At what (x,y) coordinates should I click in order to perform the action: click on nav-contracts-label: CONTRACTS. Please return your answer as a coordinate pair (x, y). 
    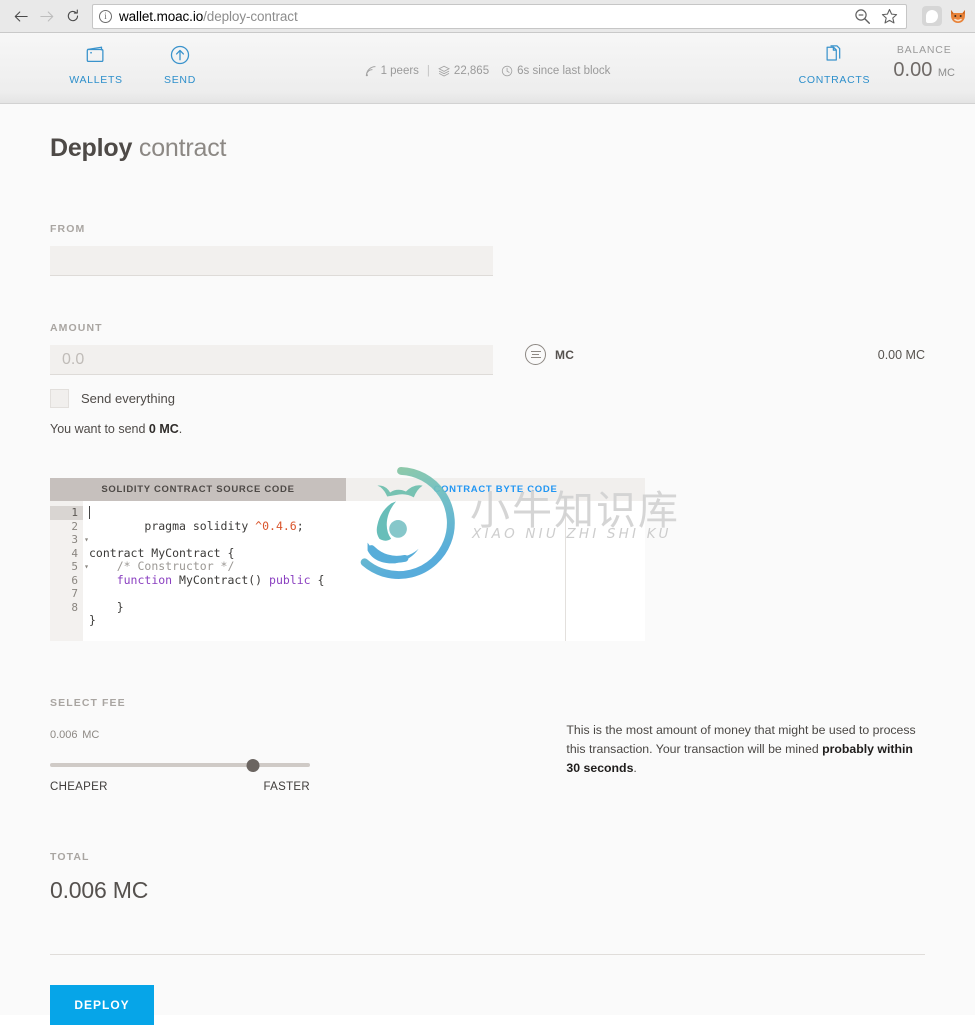
    Looking at the image, I should click on (834, 80).